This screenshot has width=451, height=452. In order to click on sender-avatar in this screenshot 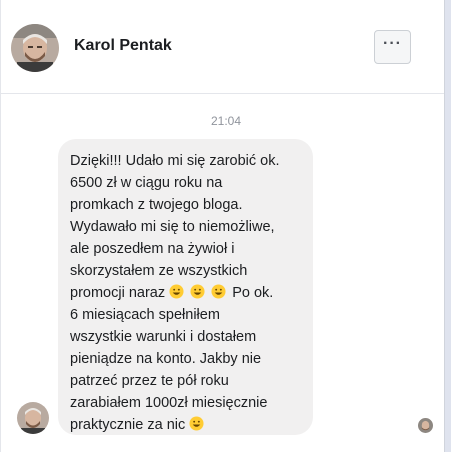, I will do `click(33, 418)`.